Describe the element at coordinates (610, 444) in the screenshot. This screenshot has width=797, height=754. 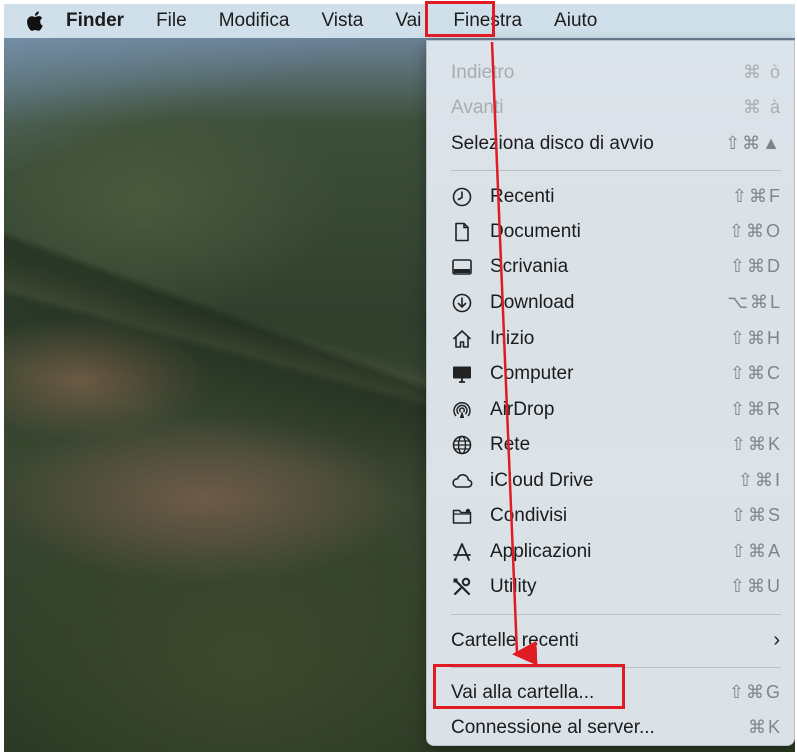
I see `menu-item-rete: Rete ⇧⌘K` at that location.